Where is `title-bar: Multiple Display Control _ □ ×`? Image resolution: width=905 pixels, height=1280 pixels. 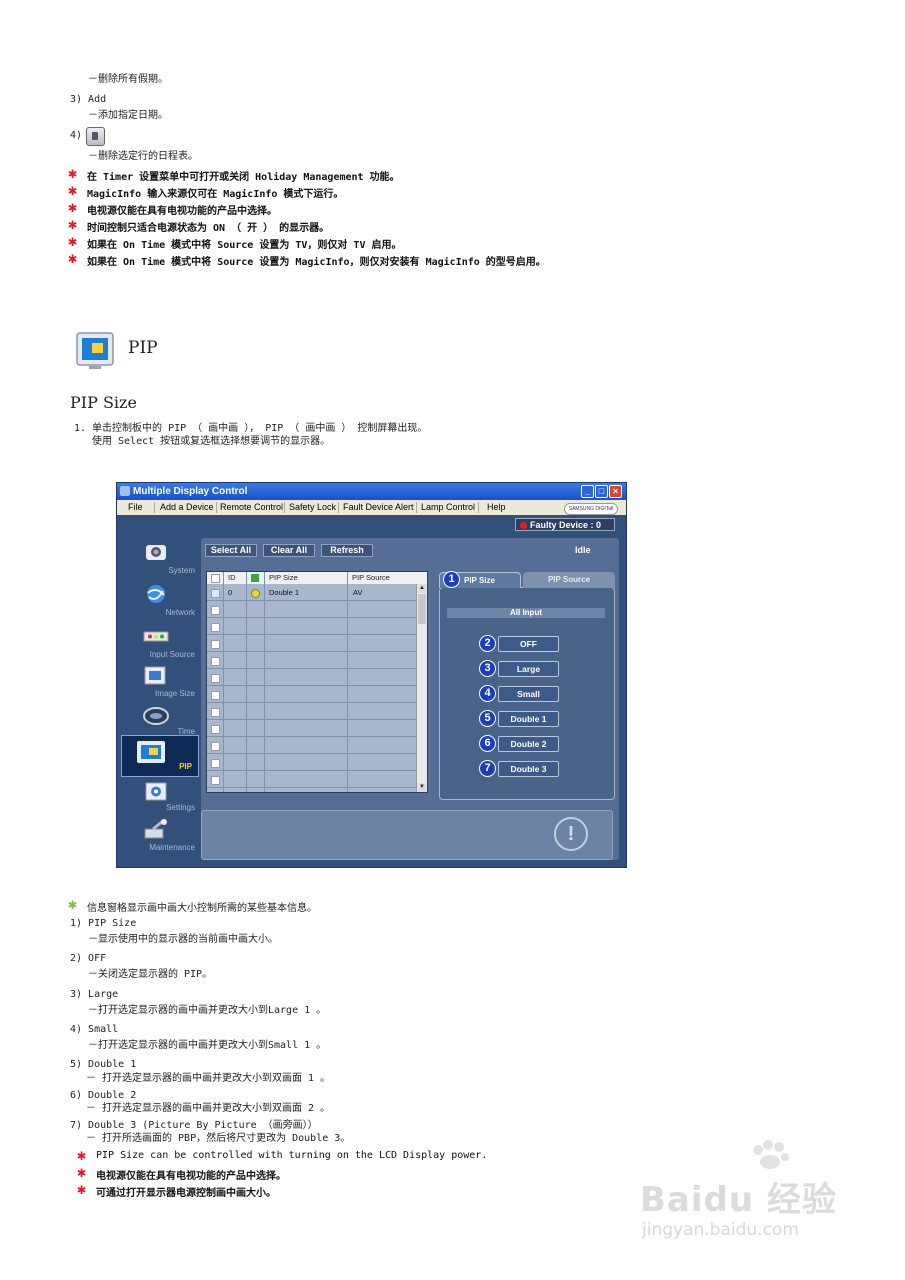
title-bar: Multiple Display Control _ □ × is located at coordinates (371, 491).